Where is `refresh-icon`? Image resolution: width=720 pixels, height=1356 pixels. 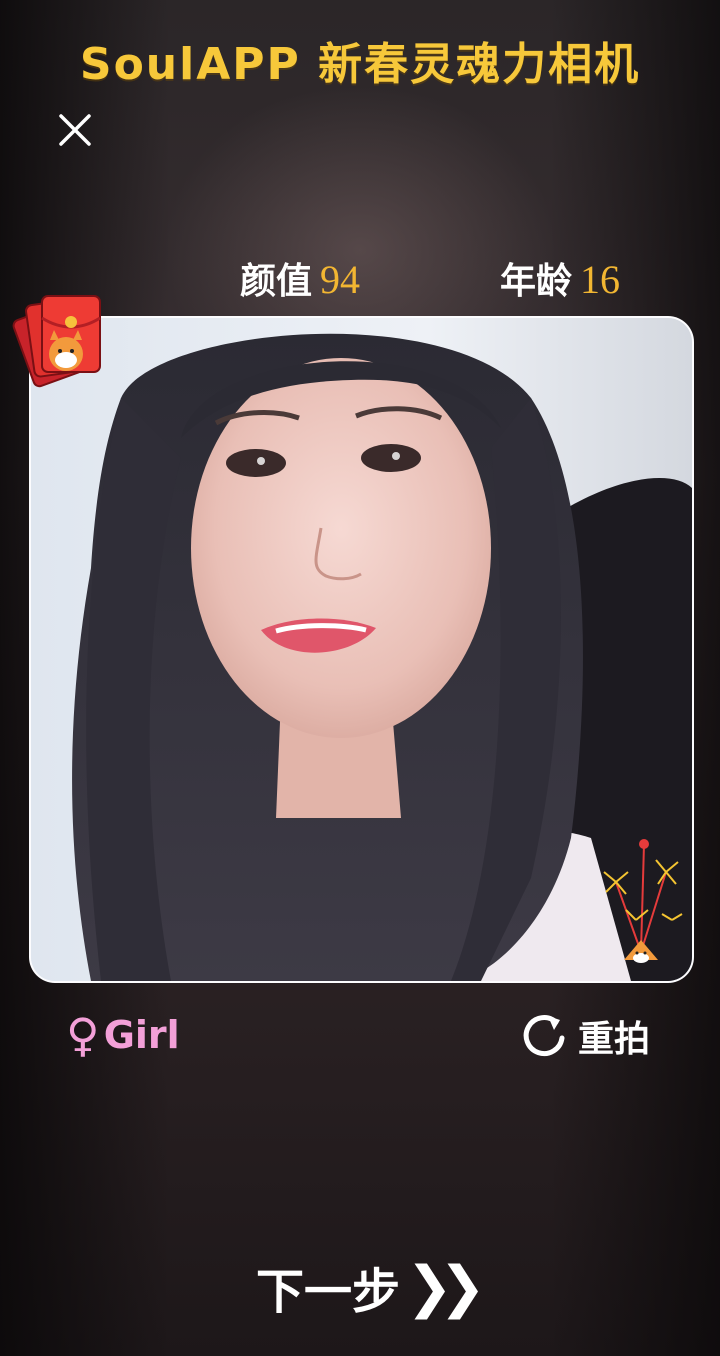 refresh-icon is located at coordinates (544, 1036).